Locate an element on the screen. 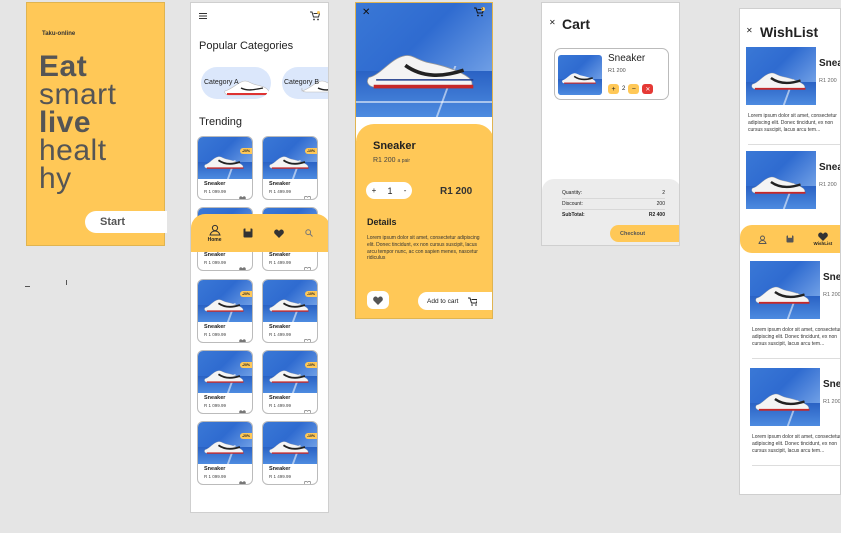 The height and width of the screenshot is (533, 841). start-button: Start is located at coordinates (126, 222).